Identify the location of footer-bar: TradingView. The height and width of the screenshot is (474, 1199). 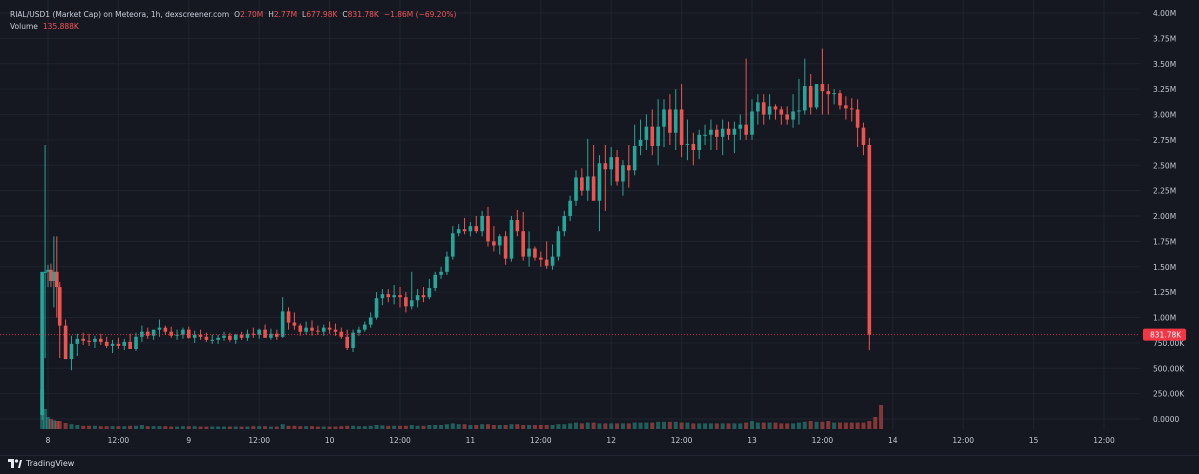
(599, 464).